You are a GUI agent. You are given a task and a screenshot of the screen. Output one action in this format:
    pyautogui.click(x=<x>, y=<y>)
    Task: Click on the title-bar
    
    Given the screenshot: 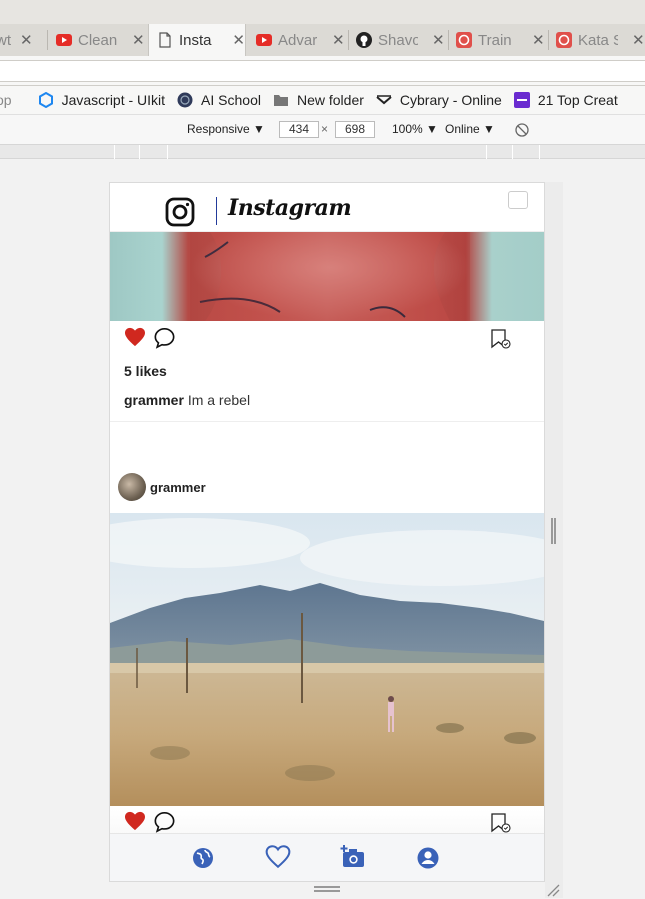 What is the action you would take?
    pyautogui.click(x=322, y=12)
    